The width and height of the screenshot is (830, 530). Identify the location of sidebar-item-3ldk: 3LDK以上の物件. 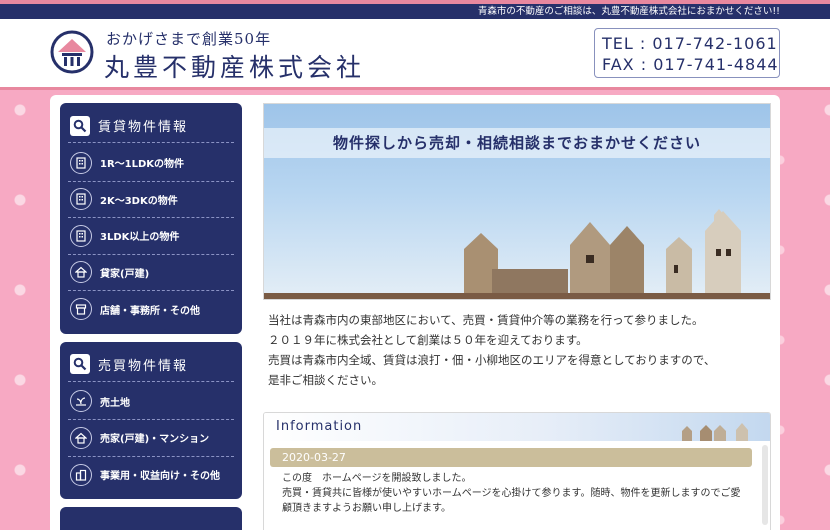
(151, 236).